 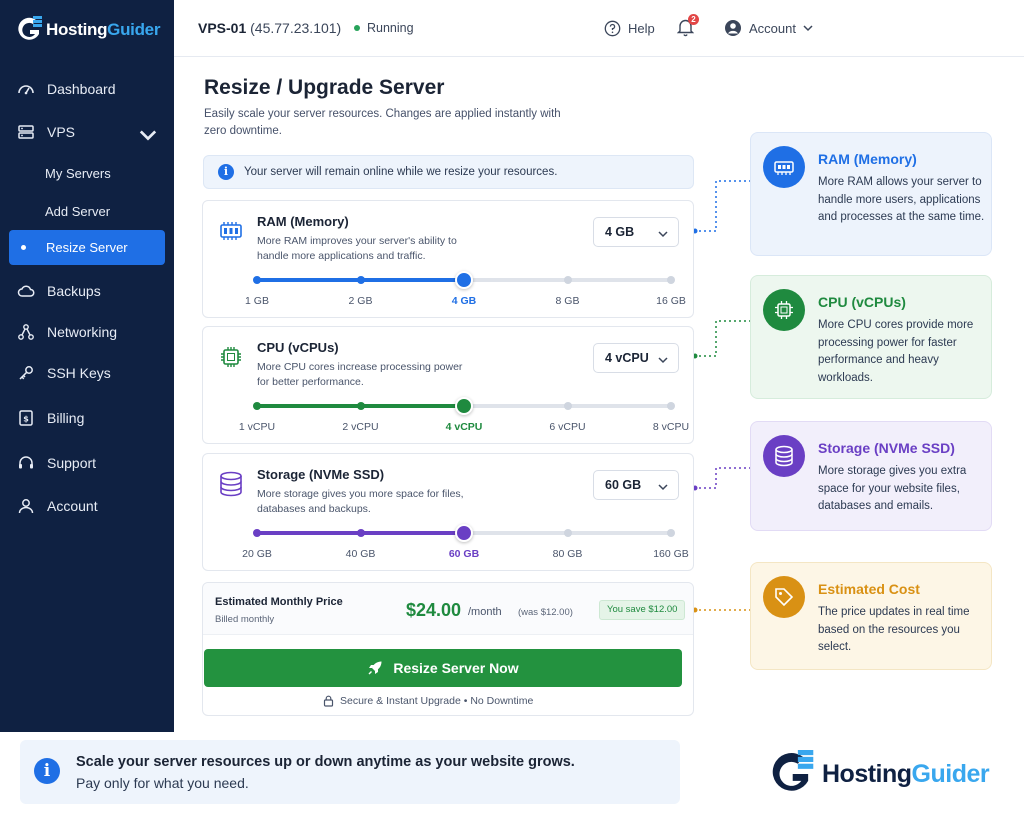 I want to click on cpu-select-value: 4 vCPU, so click(x=627, y=358).